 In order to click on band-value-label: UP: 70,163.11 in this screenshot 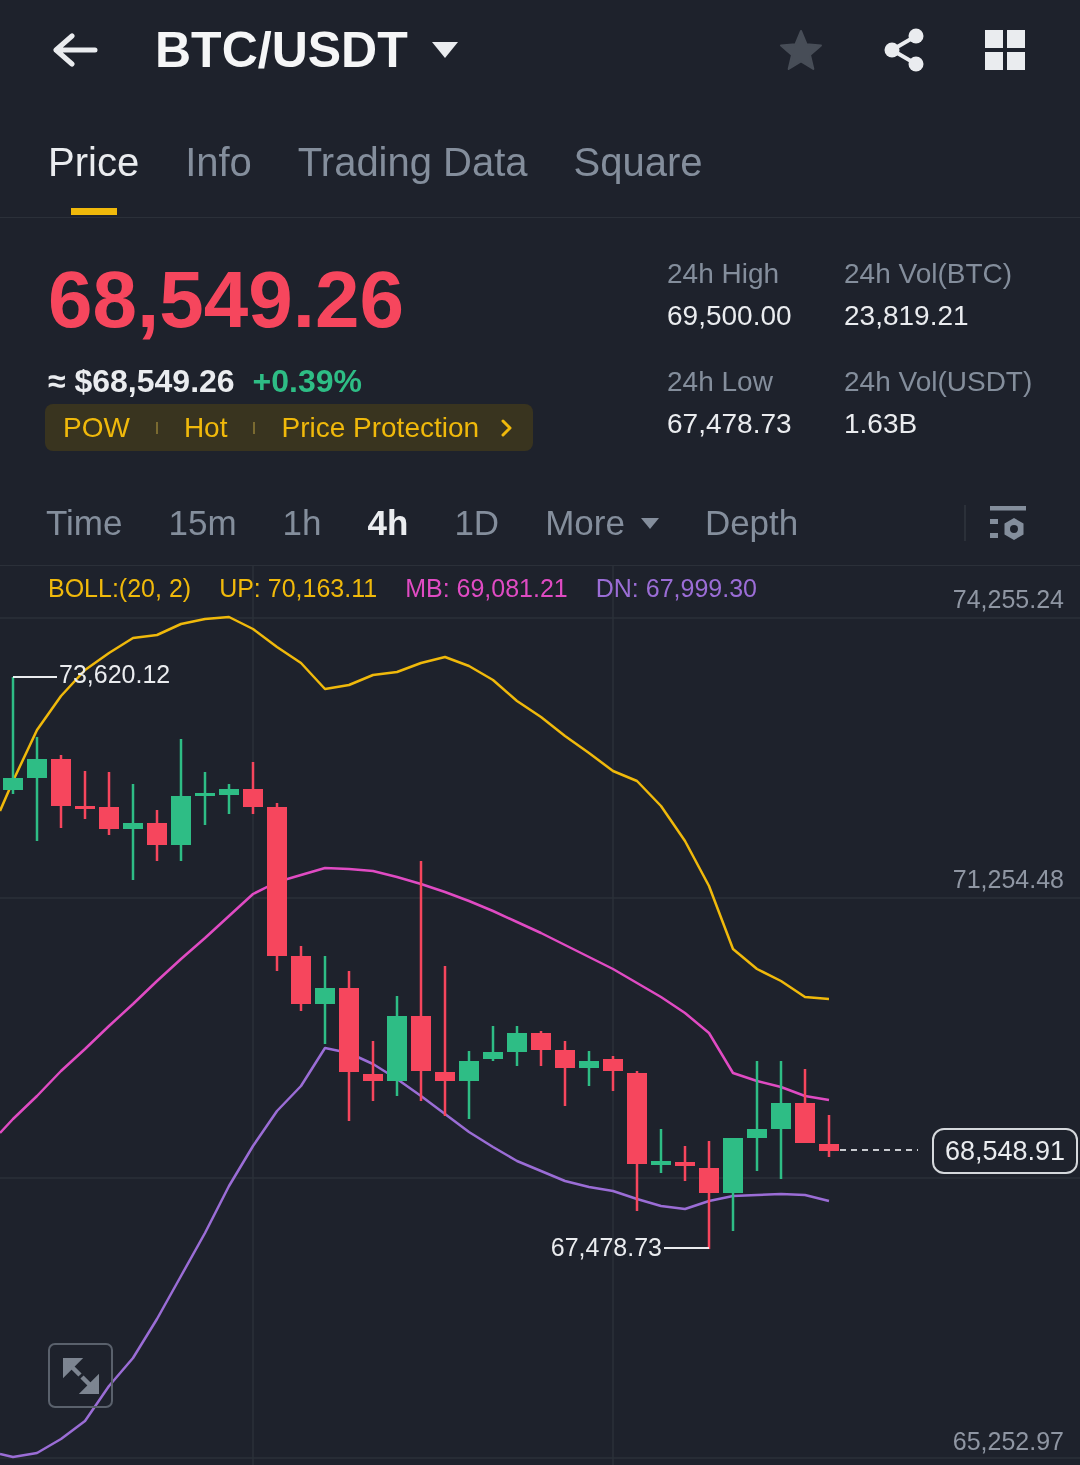, I will do `click(298, 588)`.